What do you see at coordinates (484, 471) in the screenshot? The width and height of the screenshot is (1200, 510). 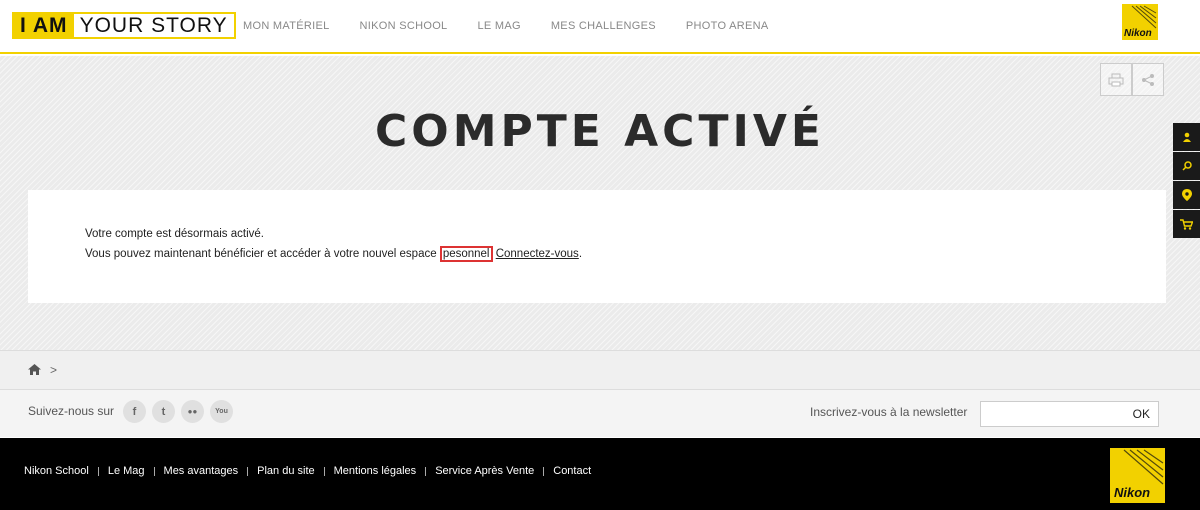 I see `footer-link-service-apres-vente: Service Après Vente` at bounding box center [484, 471].